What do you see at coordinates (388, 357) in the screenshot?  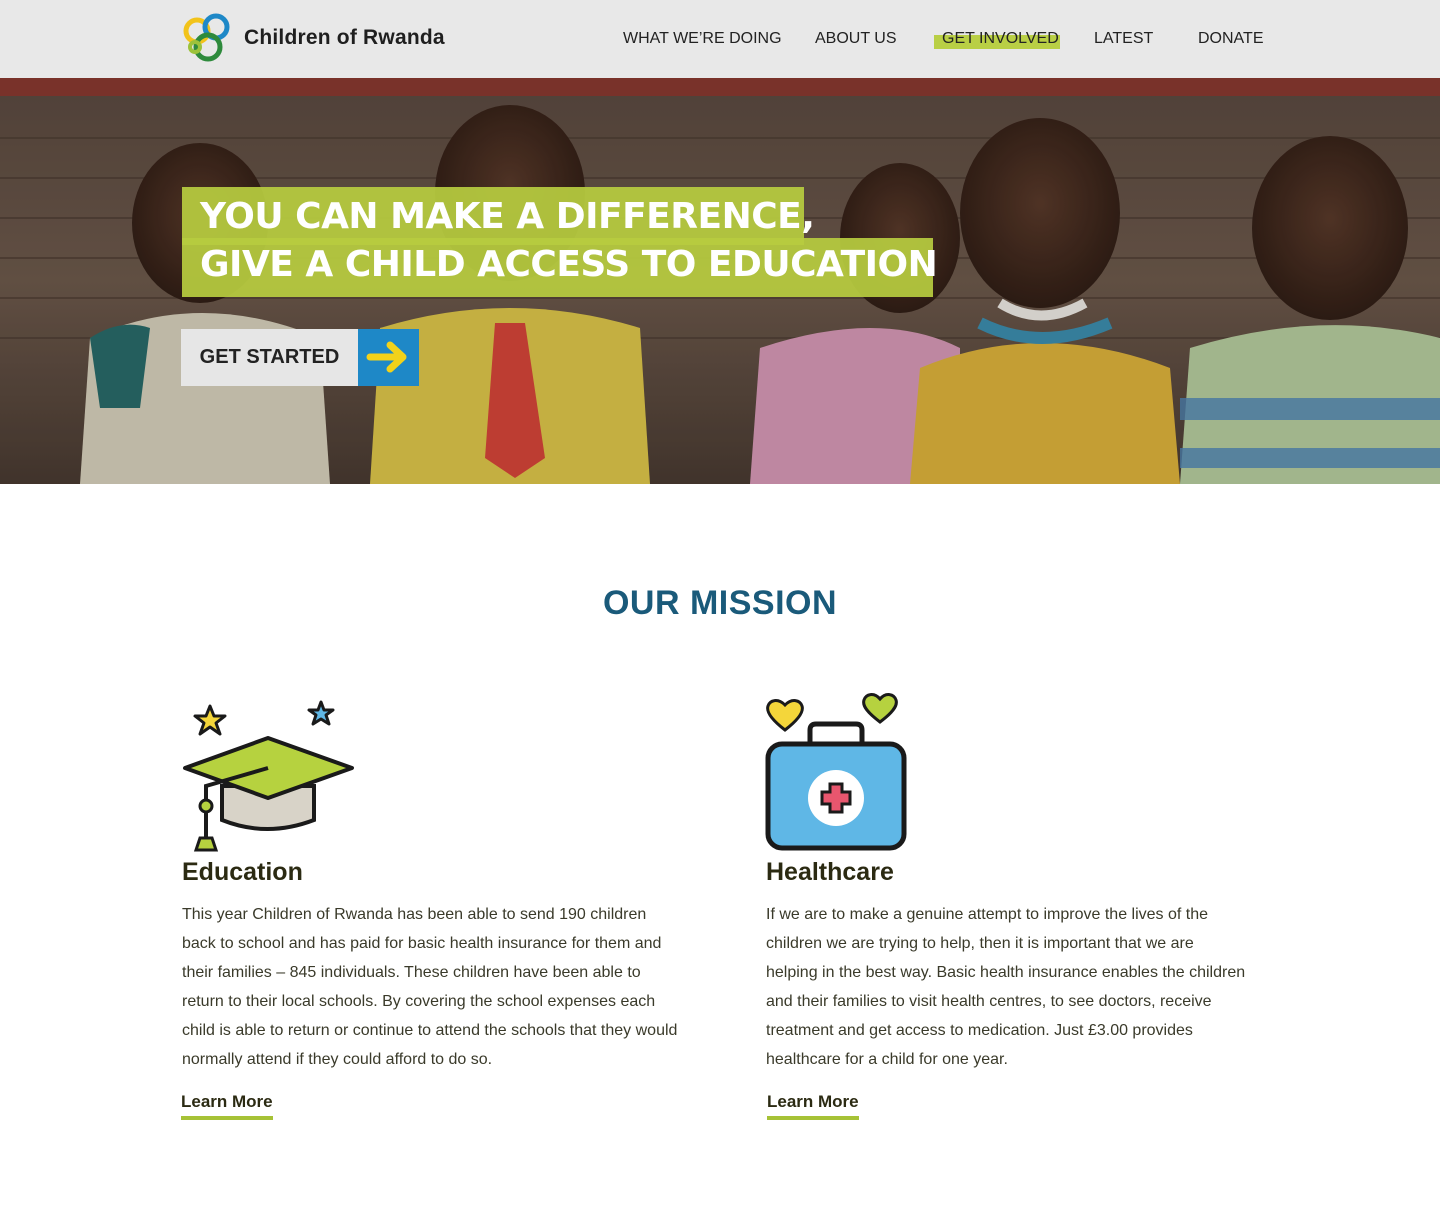 I see `arrow-right-icon` at bounding box center [388, 357].